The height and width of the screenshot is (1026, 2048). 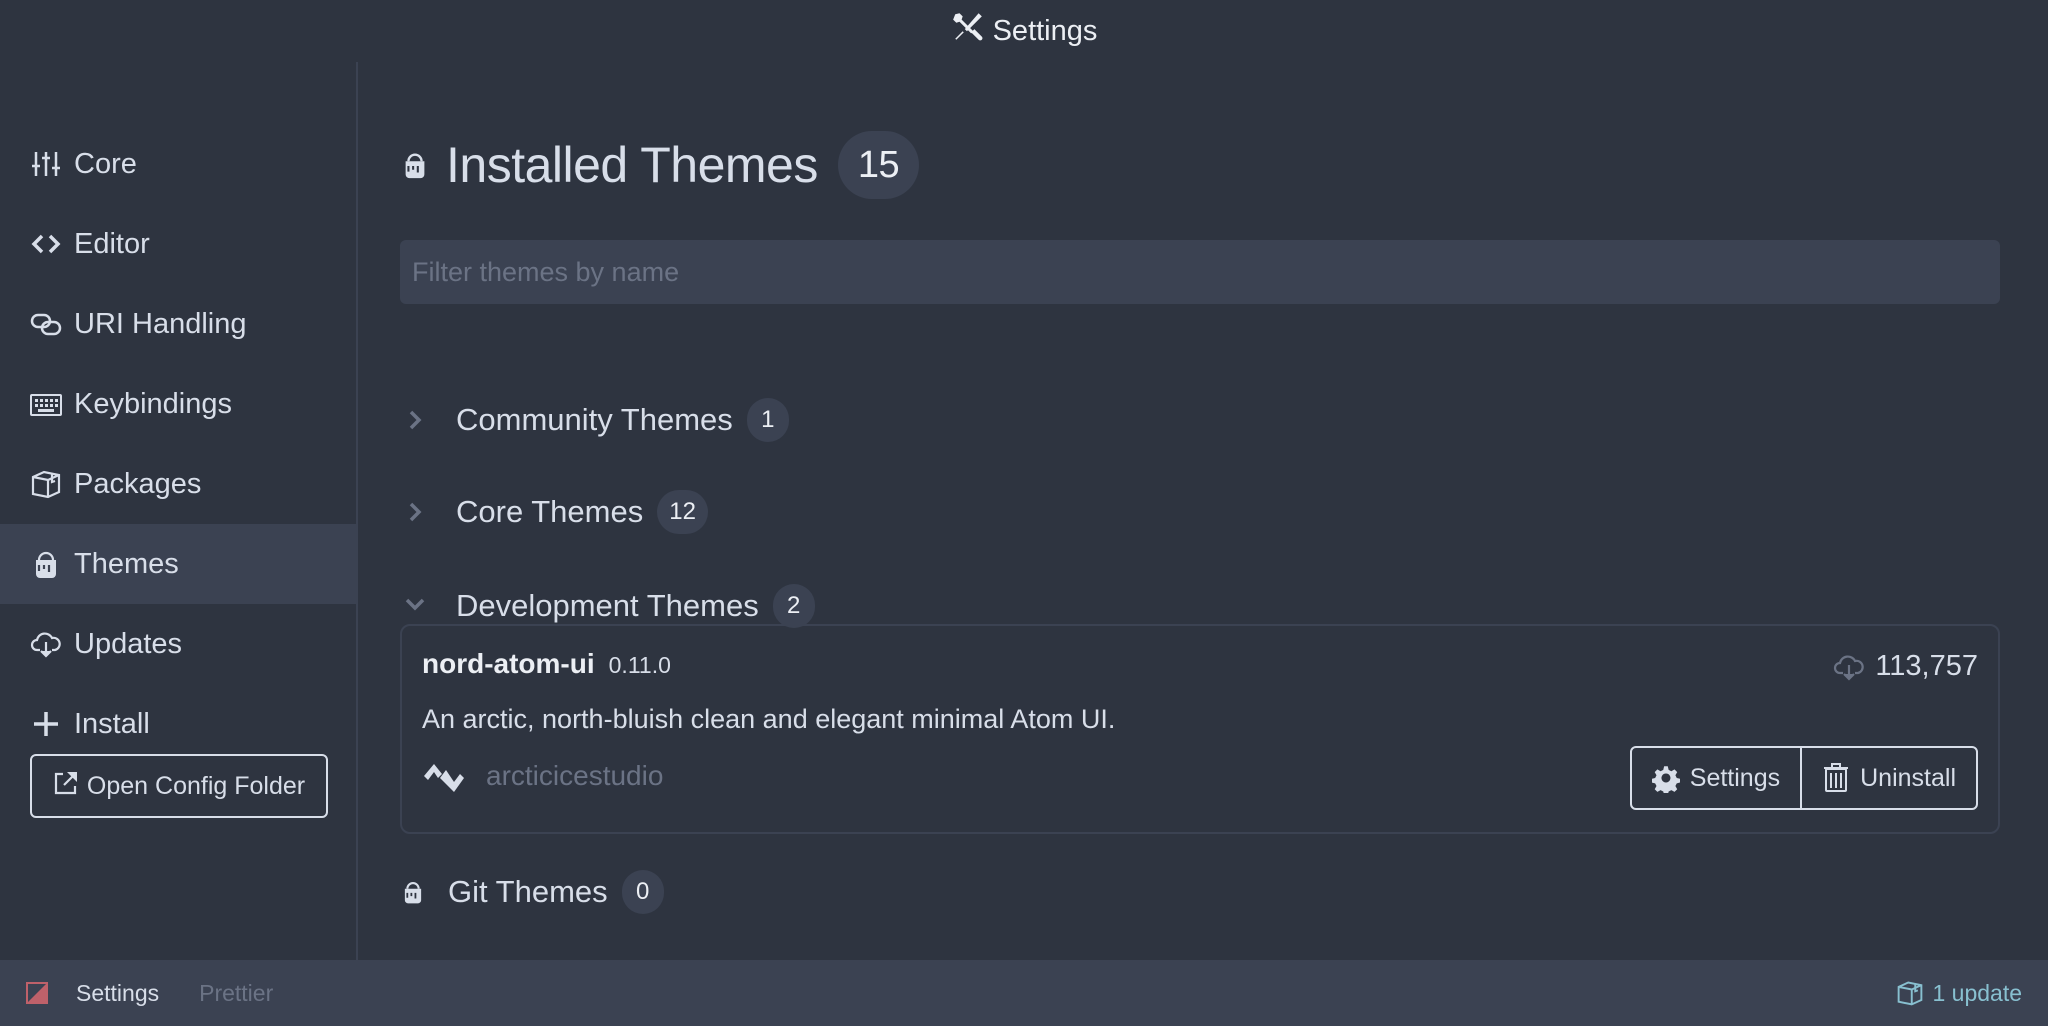 What do you see at coordinates (153, 403) in the screenshot?
I see `sidebar-item-label: Keybindings` at bounding box center [153, 403].